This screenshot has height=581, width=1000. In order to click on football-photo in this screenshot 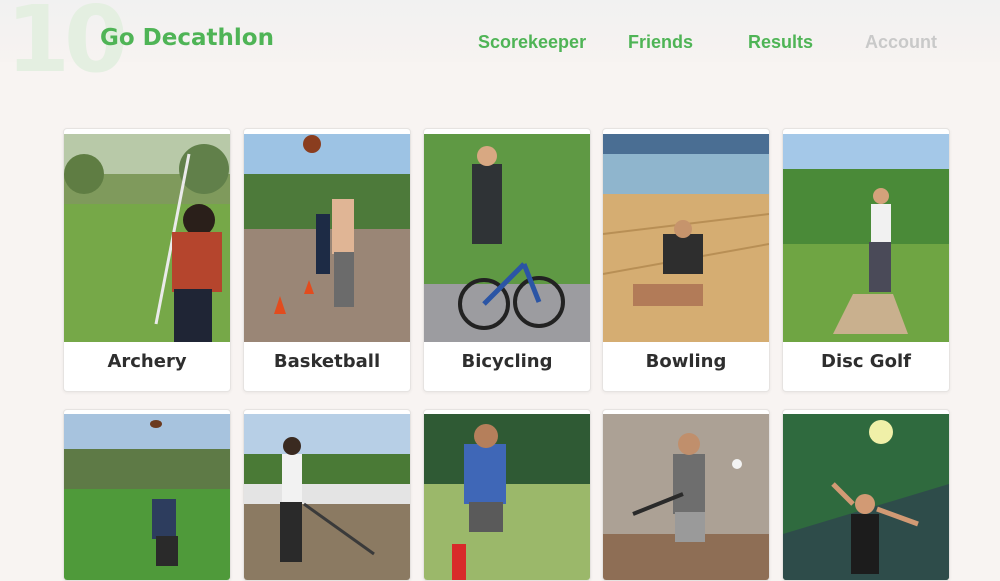, I will do `click(147, 497)`.